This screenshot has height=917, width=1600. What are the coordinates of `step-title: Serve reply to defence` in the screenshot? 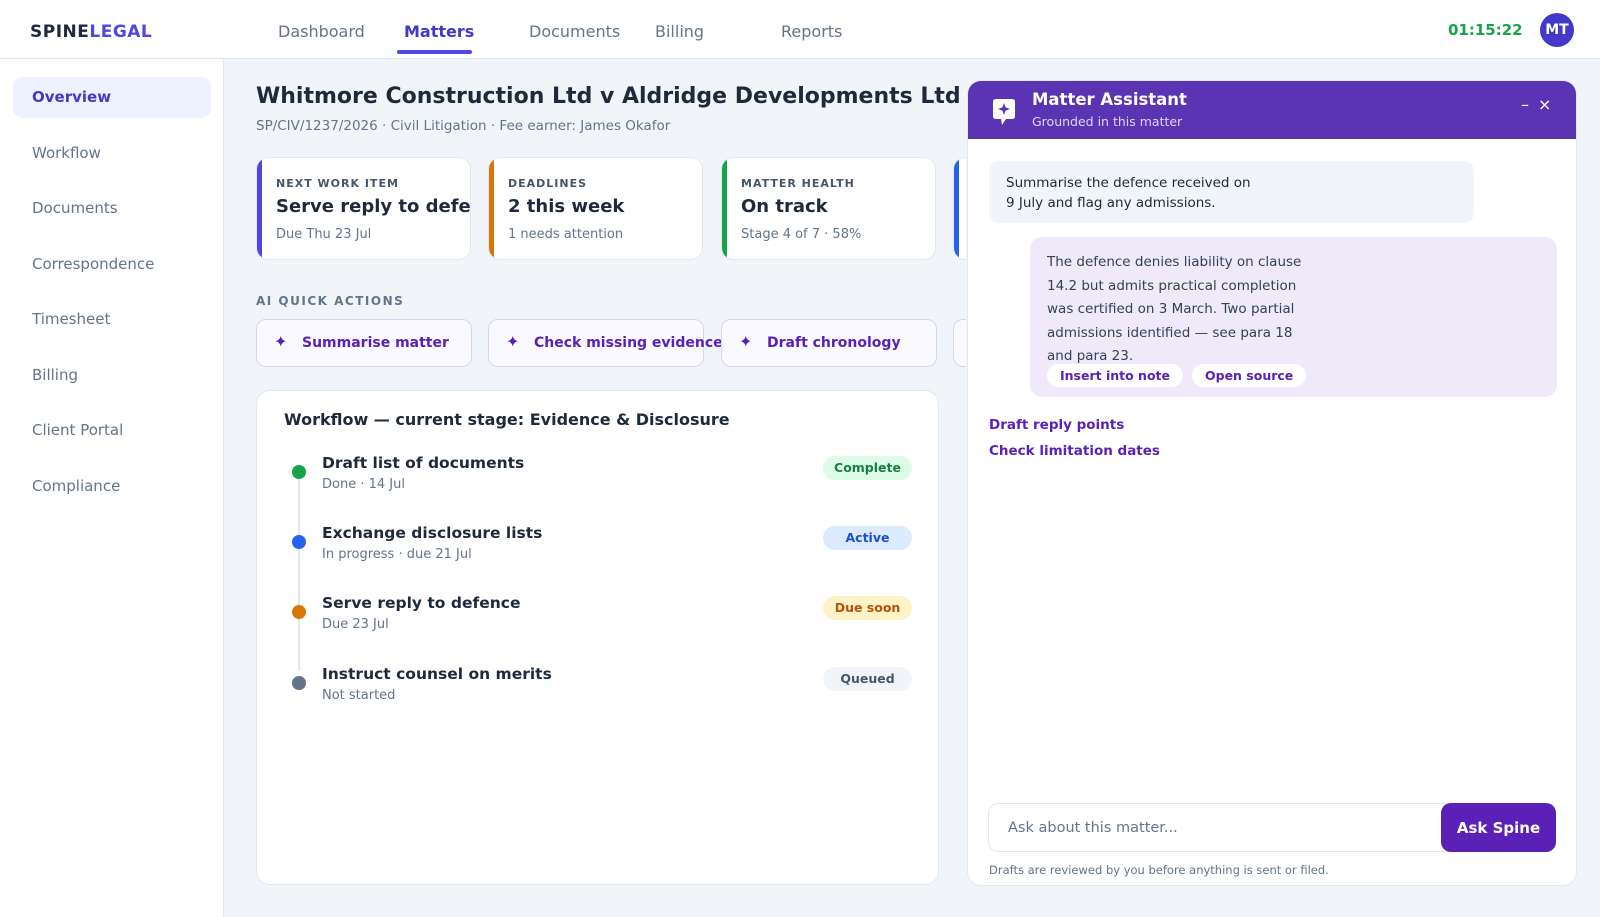 It's located at (421, 603).